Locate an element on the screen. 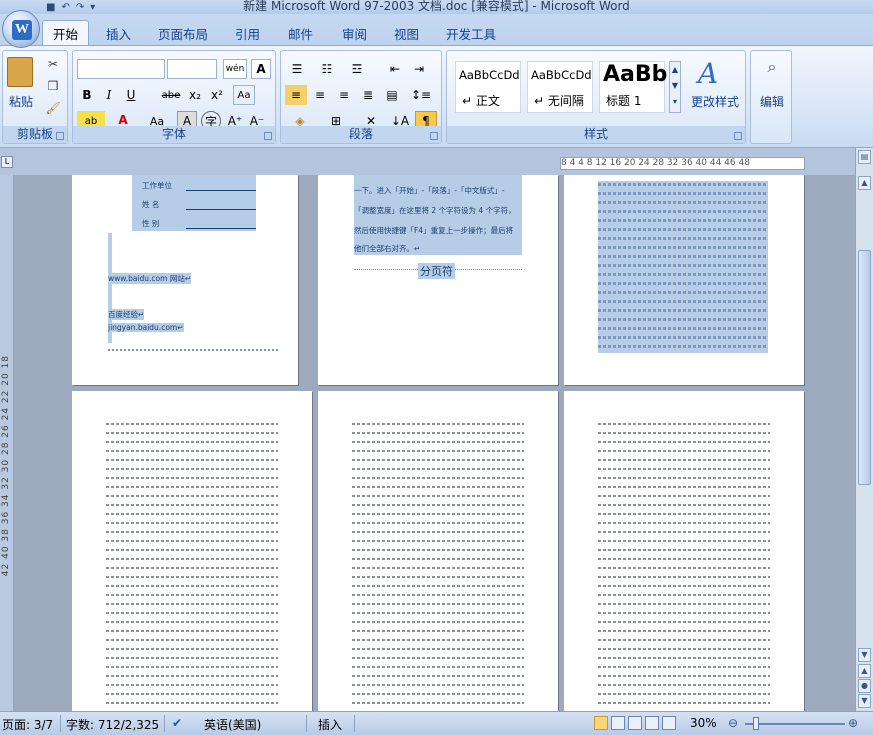 The width and height of the screenshot is (873, 735). style-no-spacing-sample: AaBbCcDd is located at coordinates (561, 75).